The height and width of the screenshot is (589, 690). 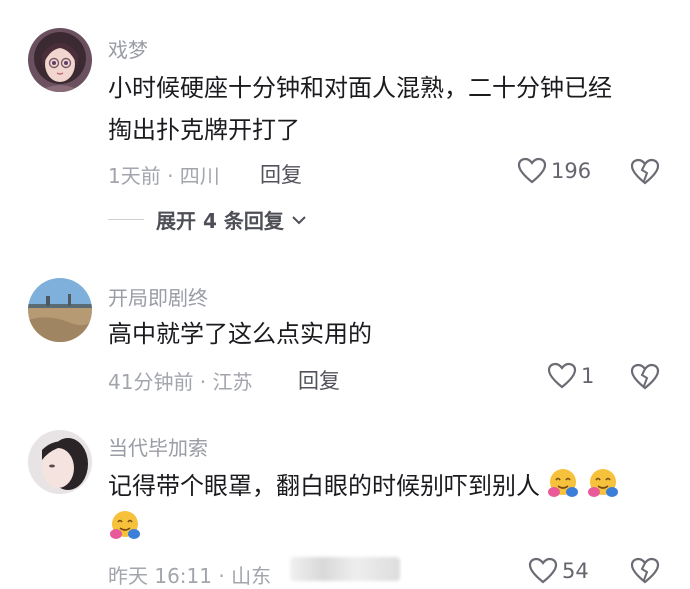 What do you see at coordinates (324, 486) in the screenshot?
I see `comment-text: 记得带个眼罩，翻白眼的时候别吓到别人` at bounding box center [324, 486].